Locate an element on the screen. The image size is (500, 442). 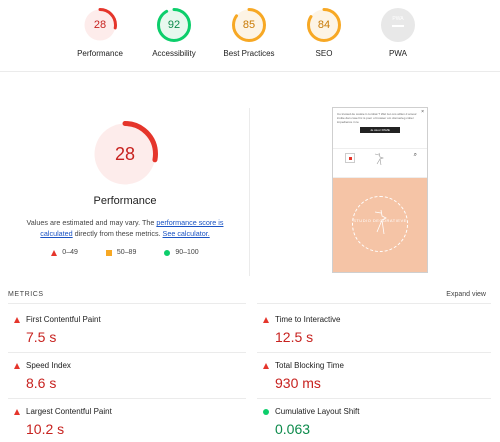
gauge-ring: 28 is located at coordinates (100, 25).